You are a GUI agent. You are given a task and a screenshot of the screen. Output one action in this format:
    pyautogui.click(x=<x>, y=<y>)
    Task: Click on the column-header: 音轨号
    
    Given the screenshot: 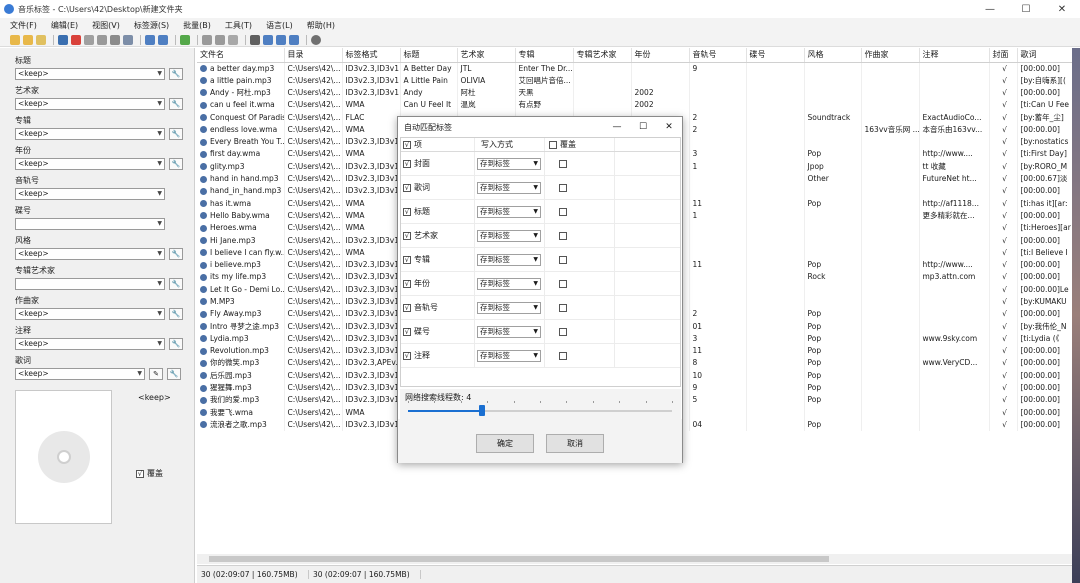 What is the action you would take?
    pyautogui.click(x=718, y=55)
    